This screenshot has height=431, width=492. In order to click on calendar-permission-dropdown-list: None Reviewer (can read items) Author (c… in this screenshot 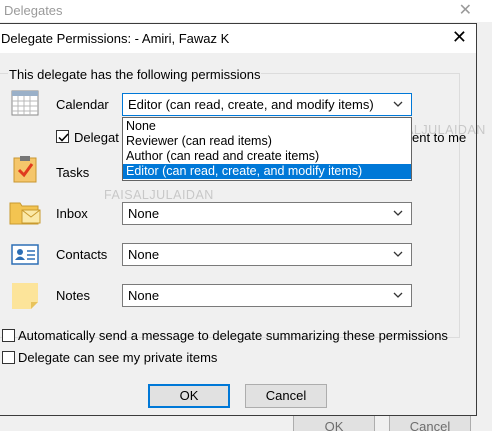, I will do `click(267, 149)`.